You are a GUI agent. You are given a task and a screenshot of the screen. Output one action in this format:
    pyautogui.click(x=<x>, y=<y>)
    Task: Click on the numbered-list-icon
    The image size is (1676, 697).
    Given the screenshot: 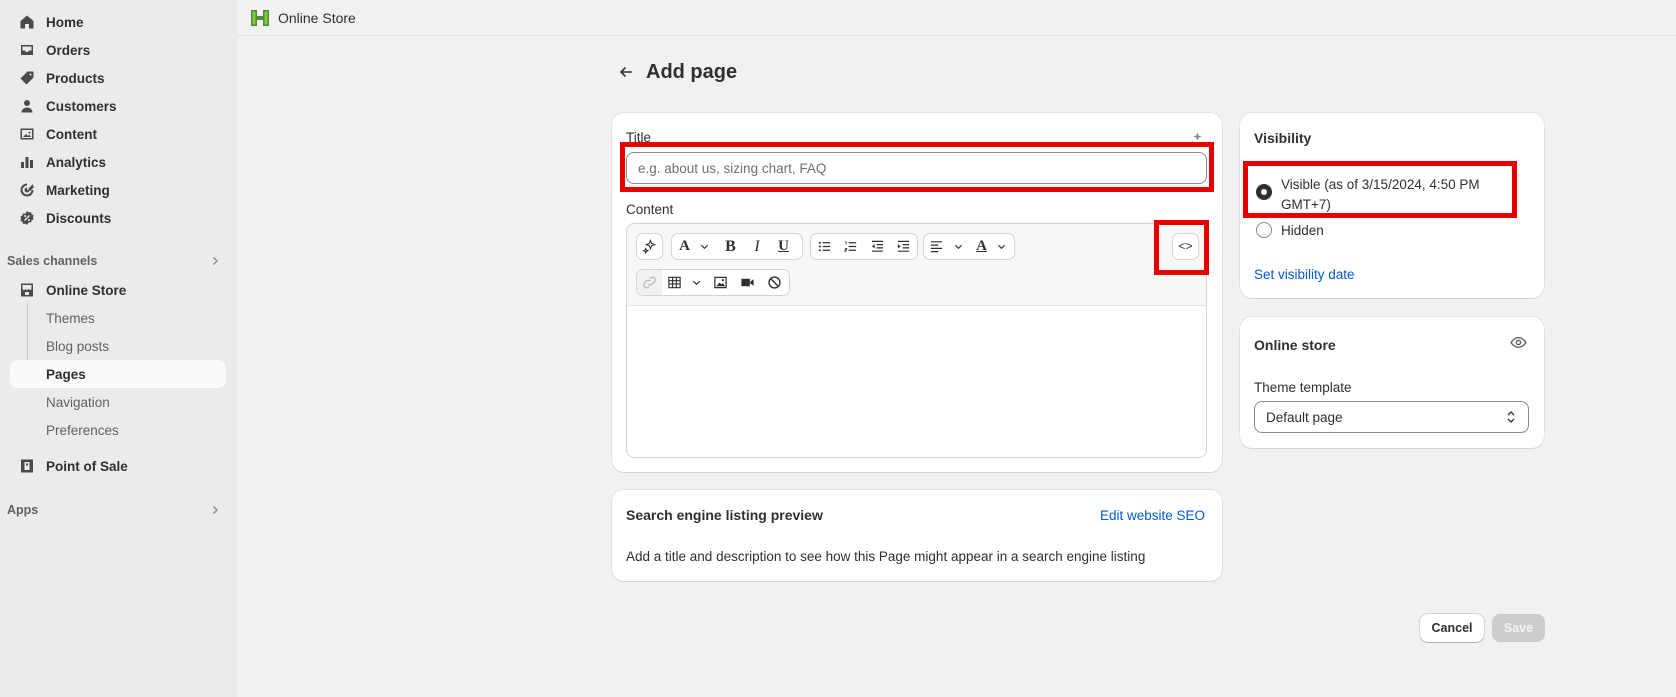 What is the action you would take?
    pyautogui.click(x=850, y=246)
    